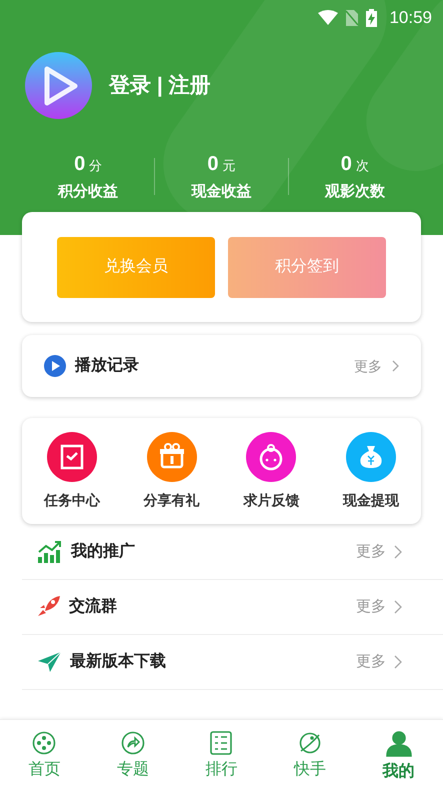  What do you see at coordinates (372, 18) in the screenshot?
I see `battery-charging-icon` at bounding box center [372, 18].